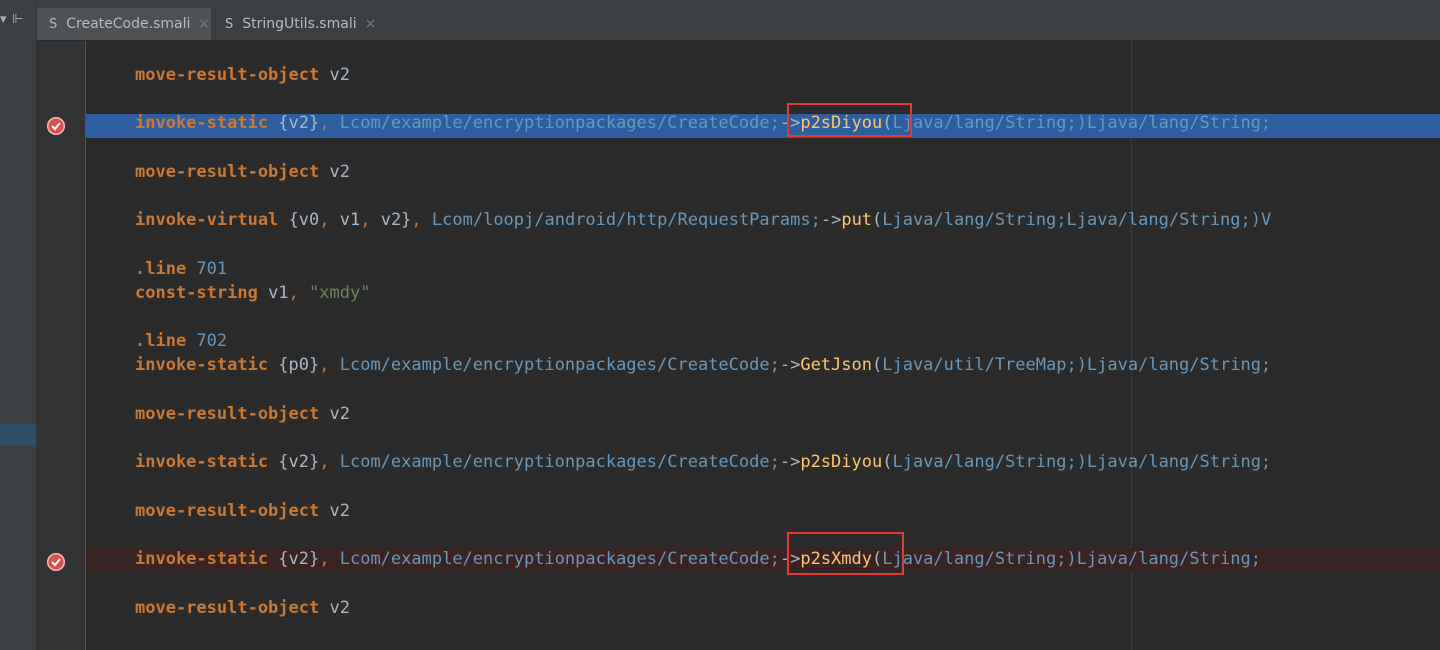 Image resolution: width=1440 pixels, height=650 pixels. I want to click on tab-stringutils-smali: S StringUtils.smali ×, so click(294, 24).